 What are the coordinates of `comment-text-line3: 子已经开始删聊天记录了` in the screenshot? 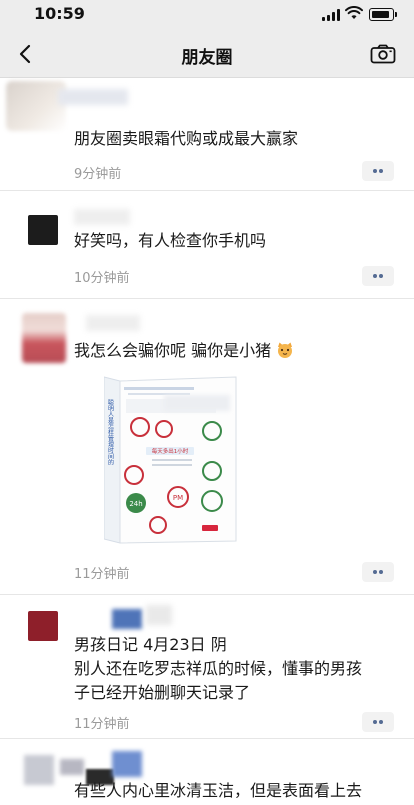 It's located at (162, 692).